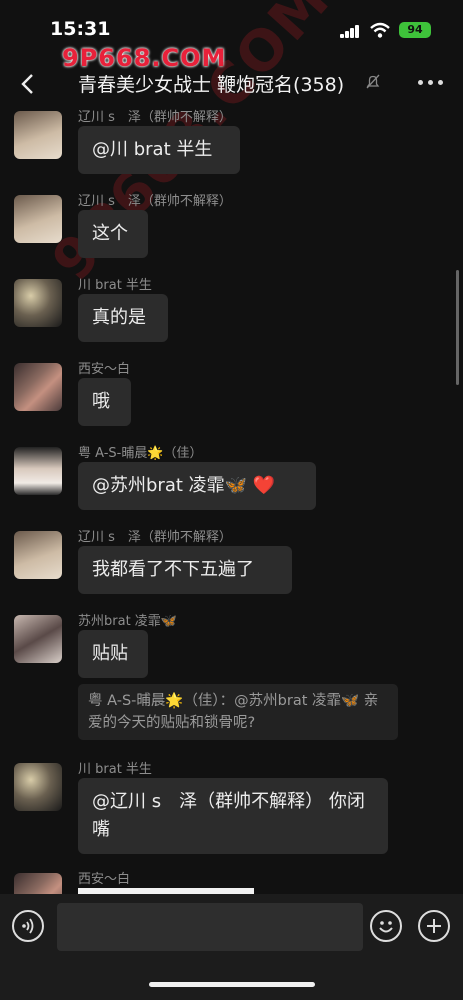 The height and width of the screenshot is (1000, 463). Describe the element at coordinates (233, 816) in the screenshot. I see `message-bubble: @辽川 s 泽（群帅不解释） 你闭嘴` at that location.